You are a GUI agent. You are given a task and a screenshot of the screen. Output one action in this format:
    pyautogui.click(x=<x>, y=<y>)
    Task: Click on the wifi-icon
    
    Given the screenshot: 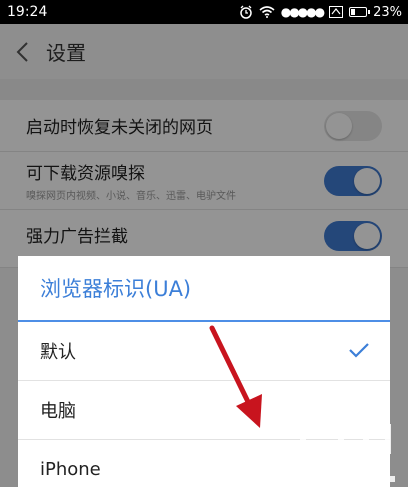 What is the action you would take?
    pyautogui.click(x=267, y=12)
    